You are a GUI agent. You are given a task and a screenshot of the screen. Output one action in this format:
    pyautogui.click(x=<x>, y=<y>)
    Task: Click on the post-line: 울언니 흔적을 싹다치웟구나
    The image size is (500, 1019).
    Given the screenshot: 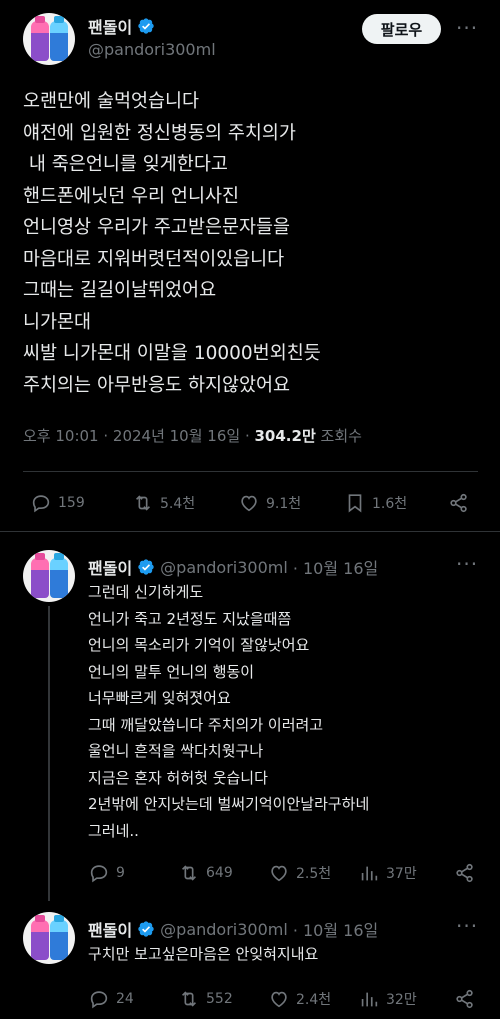 What is the action you would take?
    pyautogui.click(x=176, y=751)
    